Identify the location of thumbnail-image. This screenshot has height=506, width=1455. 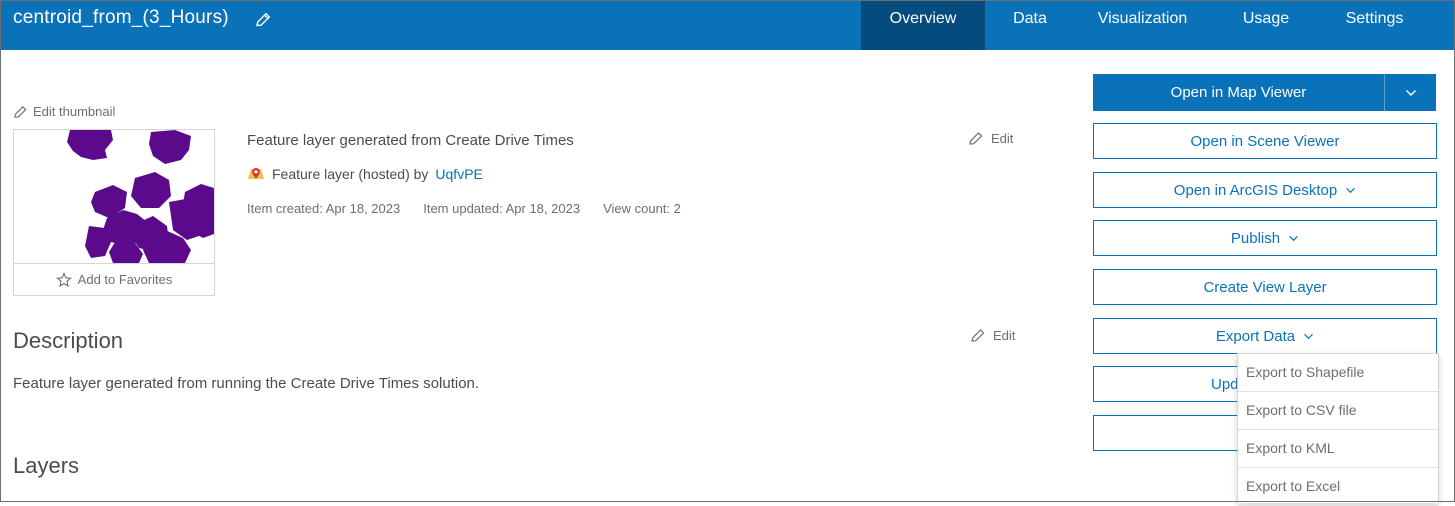
(114, 196).